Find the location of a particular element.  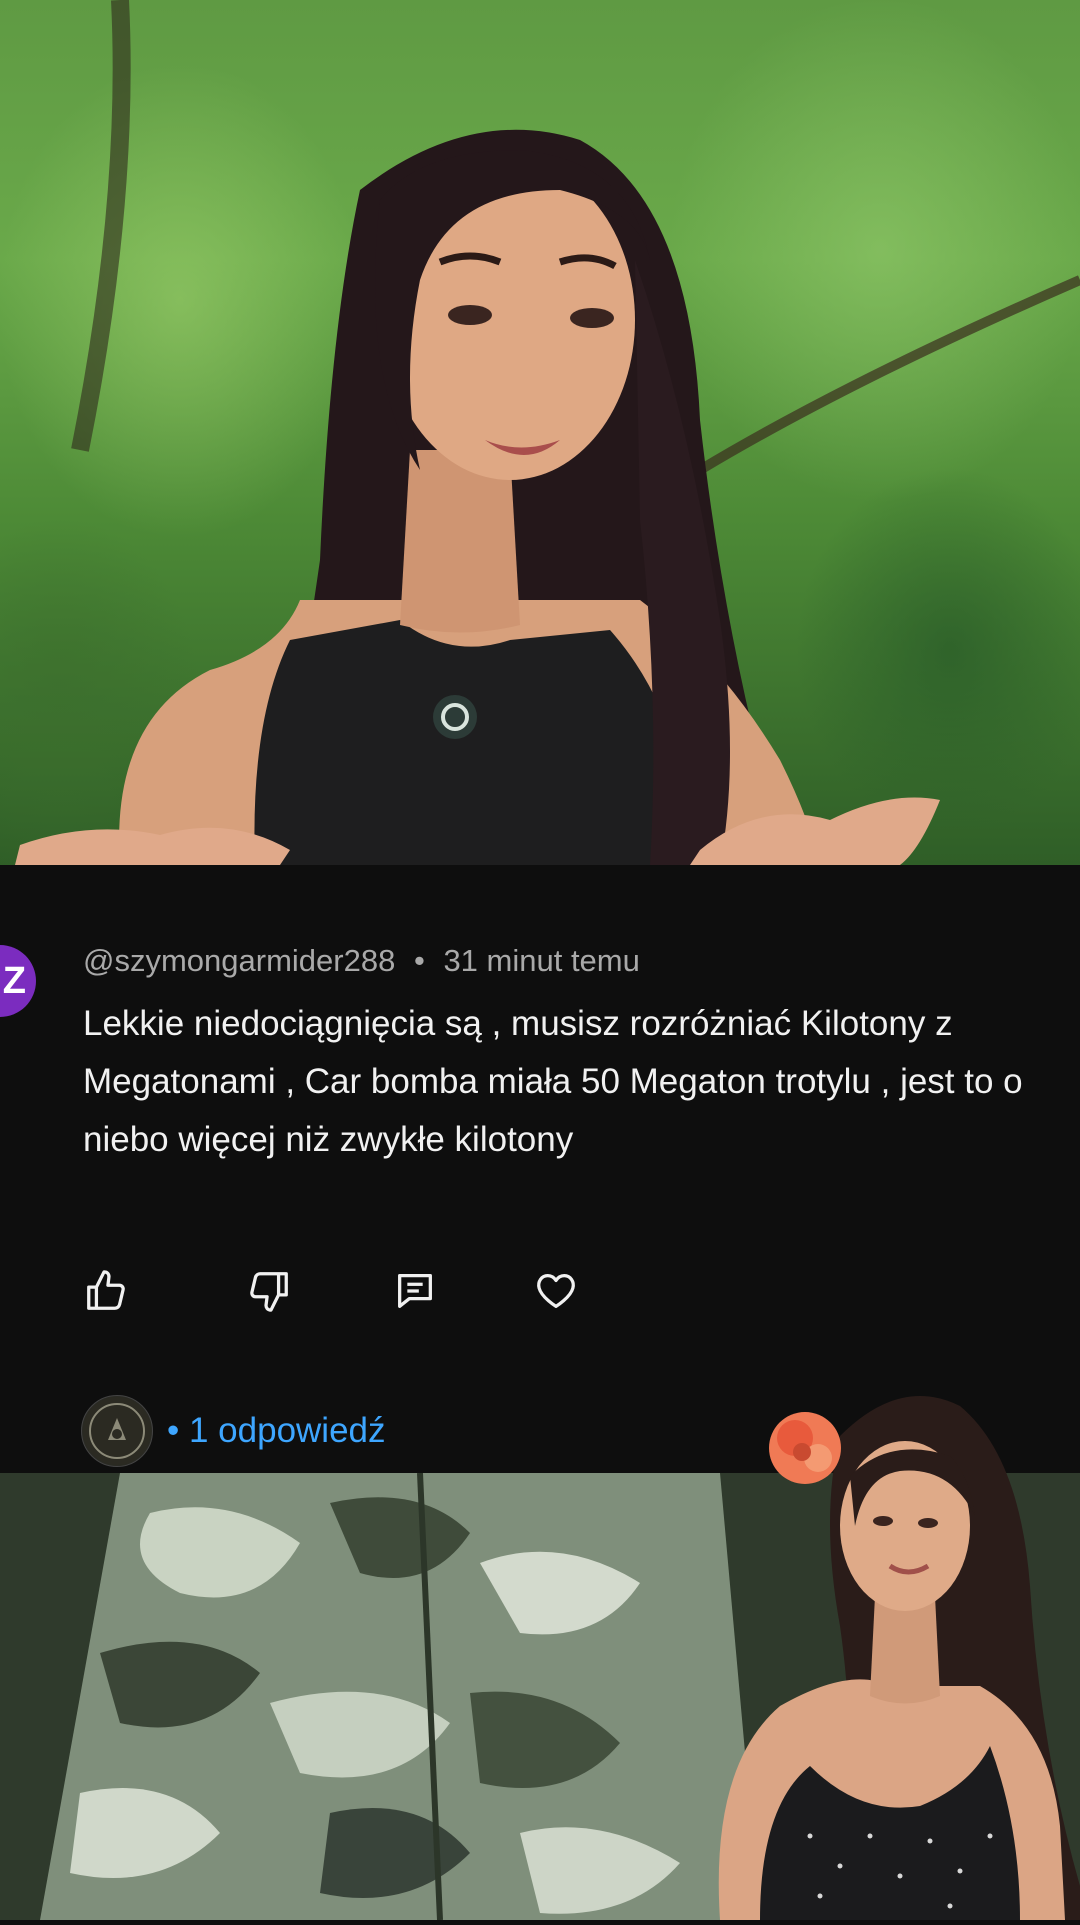

comment-timestamp: 31 minut temu is located at coordinates (541, 960).